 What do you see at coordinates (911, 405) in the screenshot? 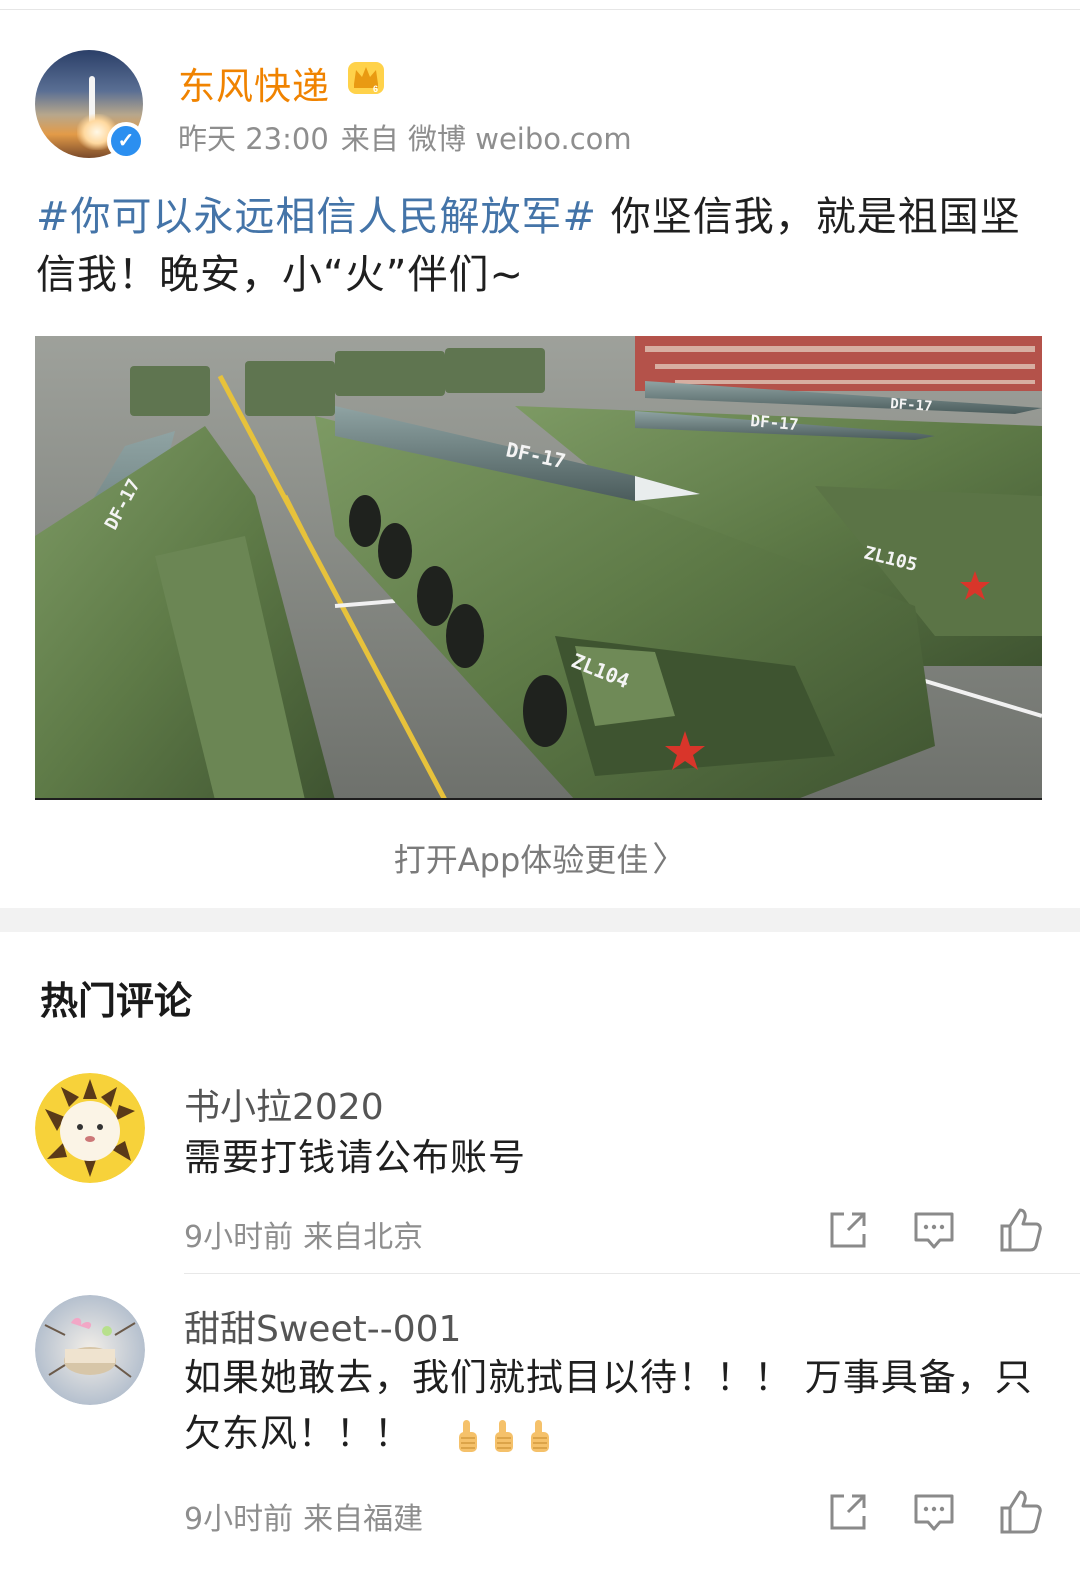
I see `image-label-missile-right-1: DF-17` at bounding box center [911, 405].